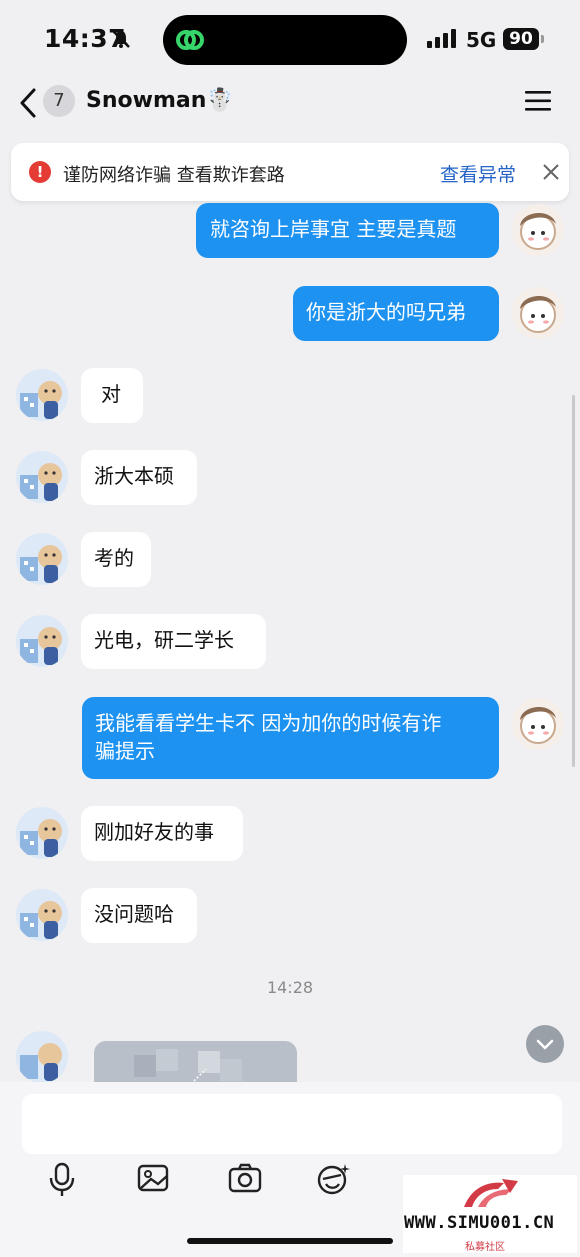  Describe the element at coordinates (290, 1241) in the screenshot. I see `home-indicator` at that location.